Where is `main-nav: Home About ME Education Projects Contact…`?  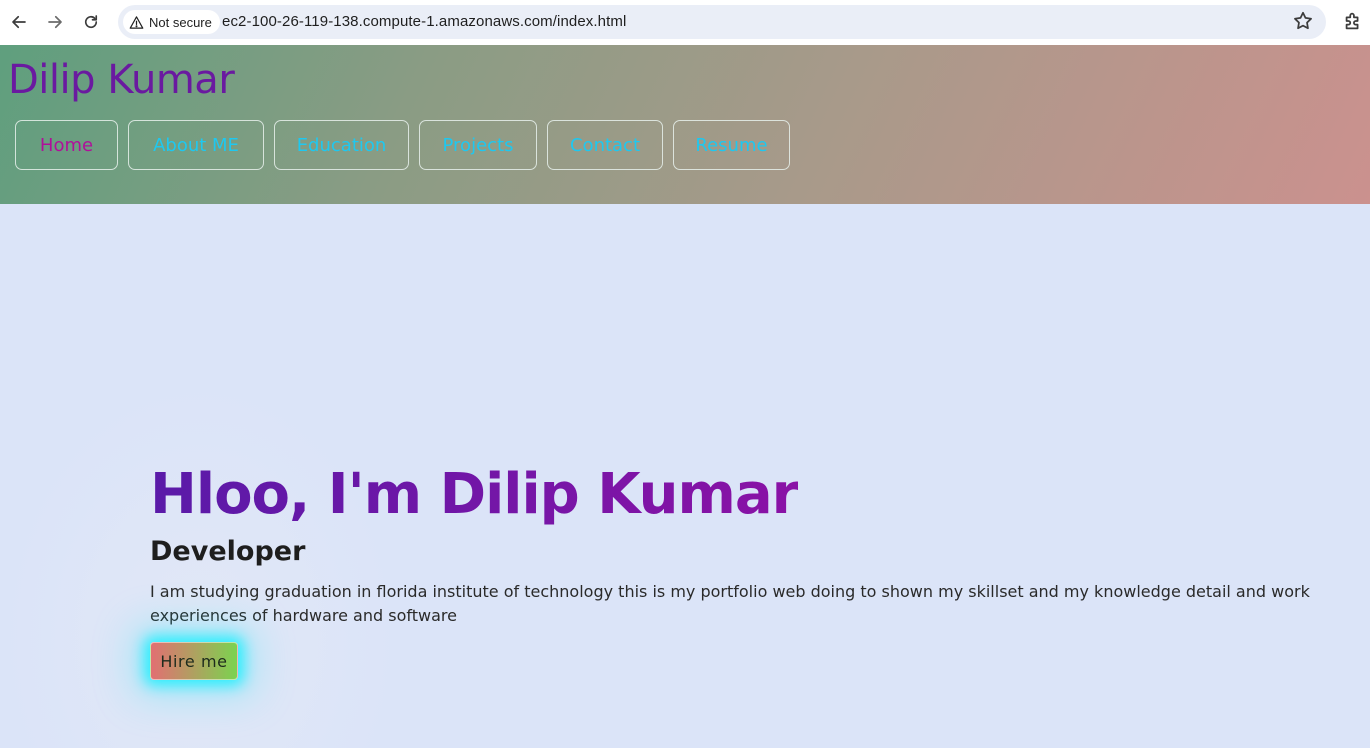
main-nav: Home About ME Education Projects Contact… is located at coordinates (402, 145).